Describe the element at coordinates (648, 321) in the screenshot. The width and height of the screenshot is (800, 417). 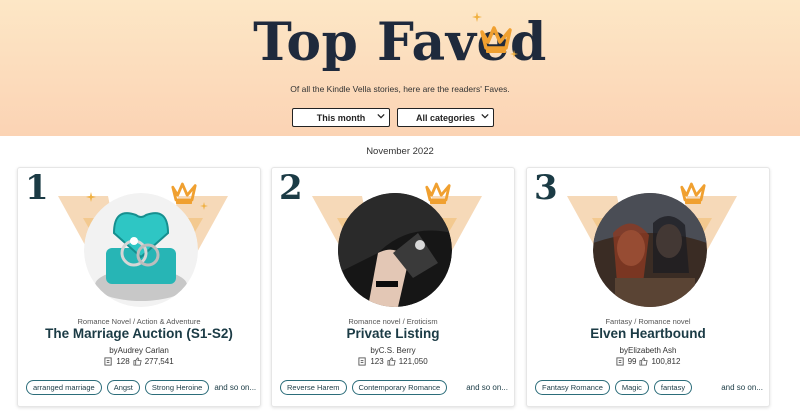
I see `story-genre: Fantasy / Romance novel` at that location.